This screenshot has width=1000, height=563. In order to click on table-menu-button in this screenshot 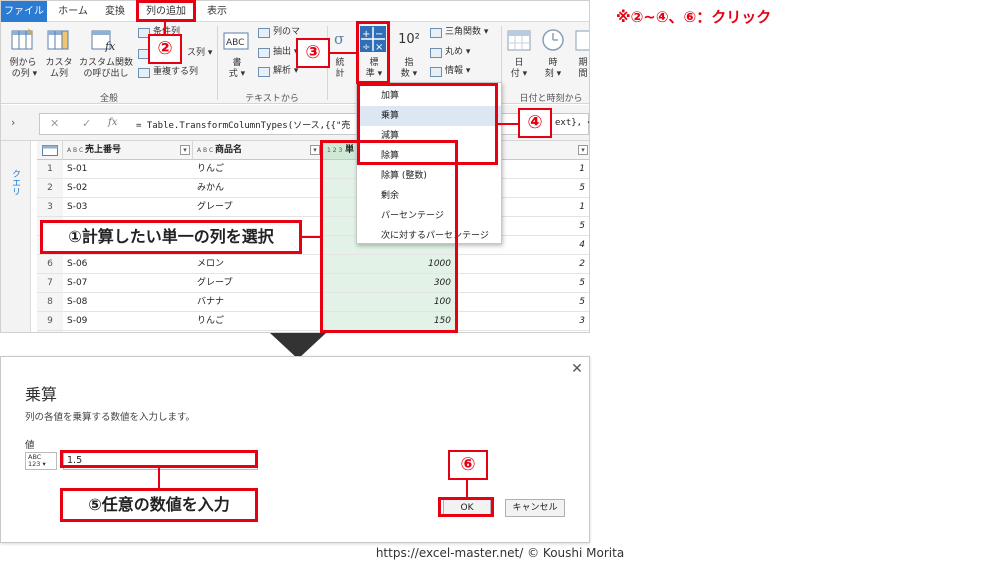, I will do `click(50, 150)`.